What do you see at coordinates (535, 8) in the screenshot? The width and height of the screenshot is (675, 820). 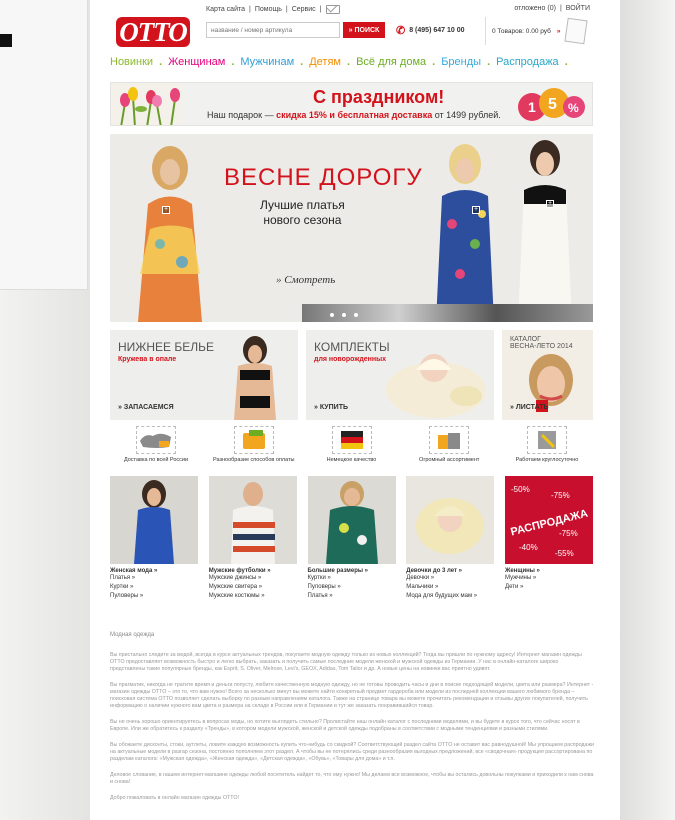 I see `wishlist-link: отложено (0)` at bounding box center [535, 8].